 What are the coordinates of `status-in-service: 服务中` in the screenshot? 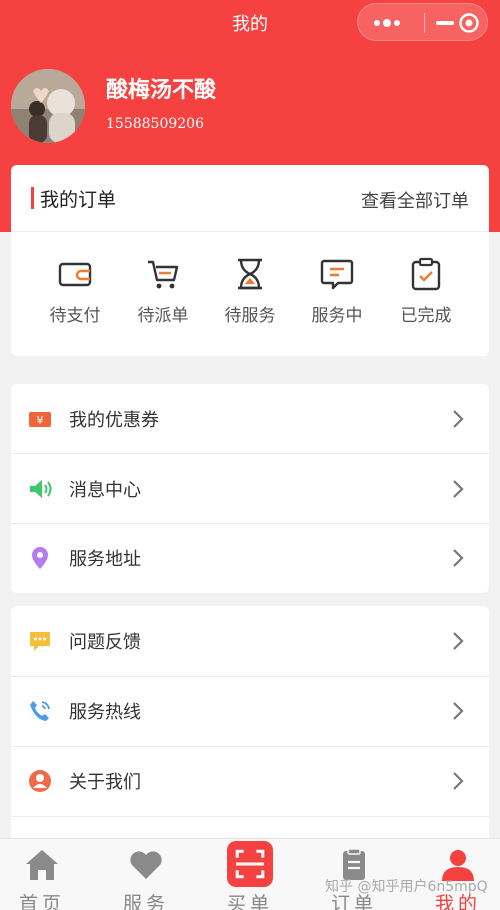 It's located at (337, 294).